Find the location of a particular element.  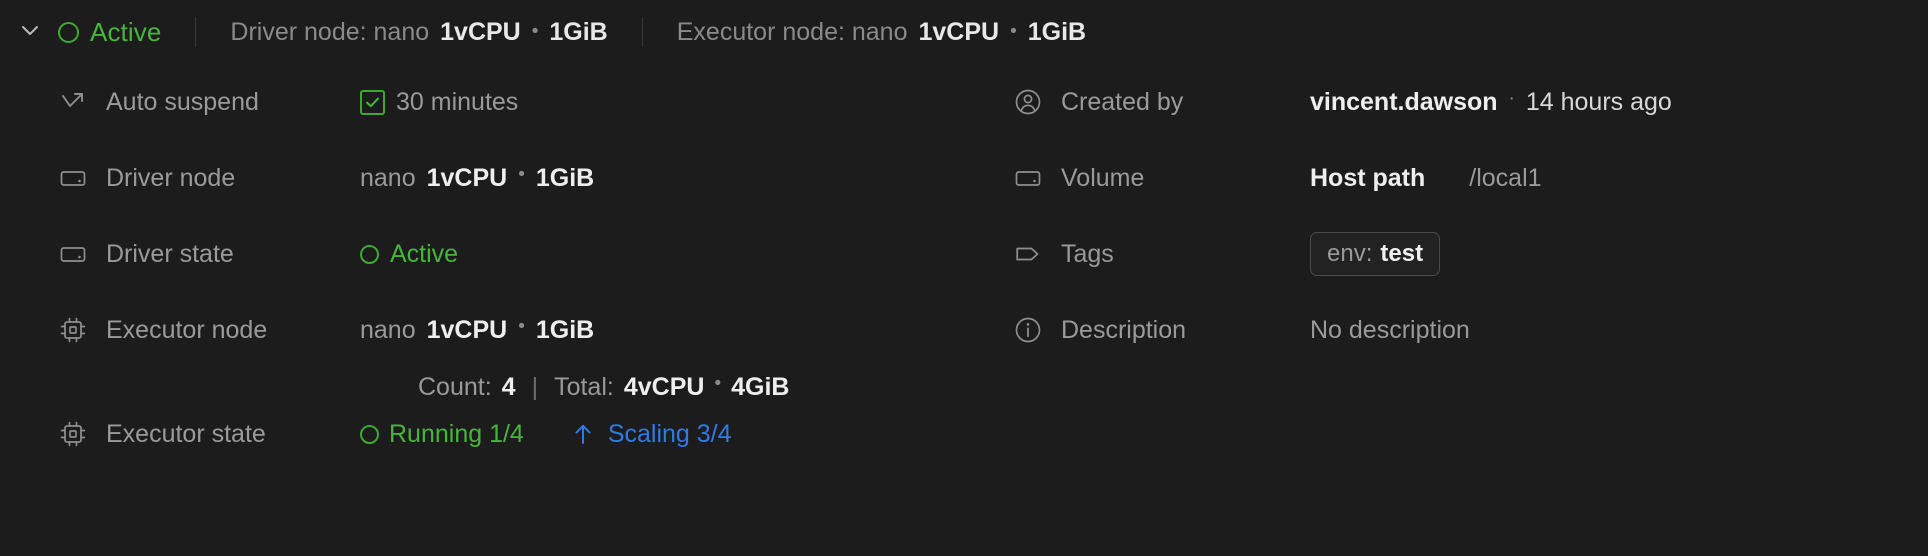

executor-total-cpu: 4vCPU is located at coordinates (664, 386).